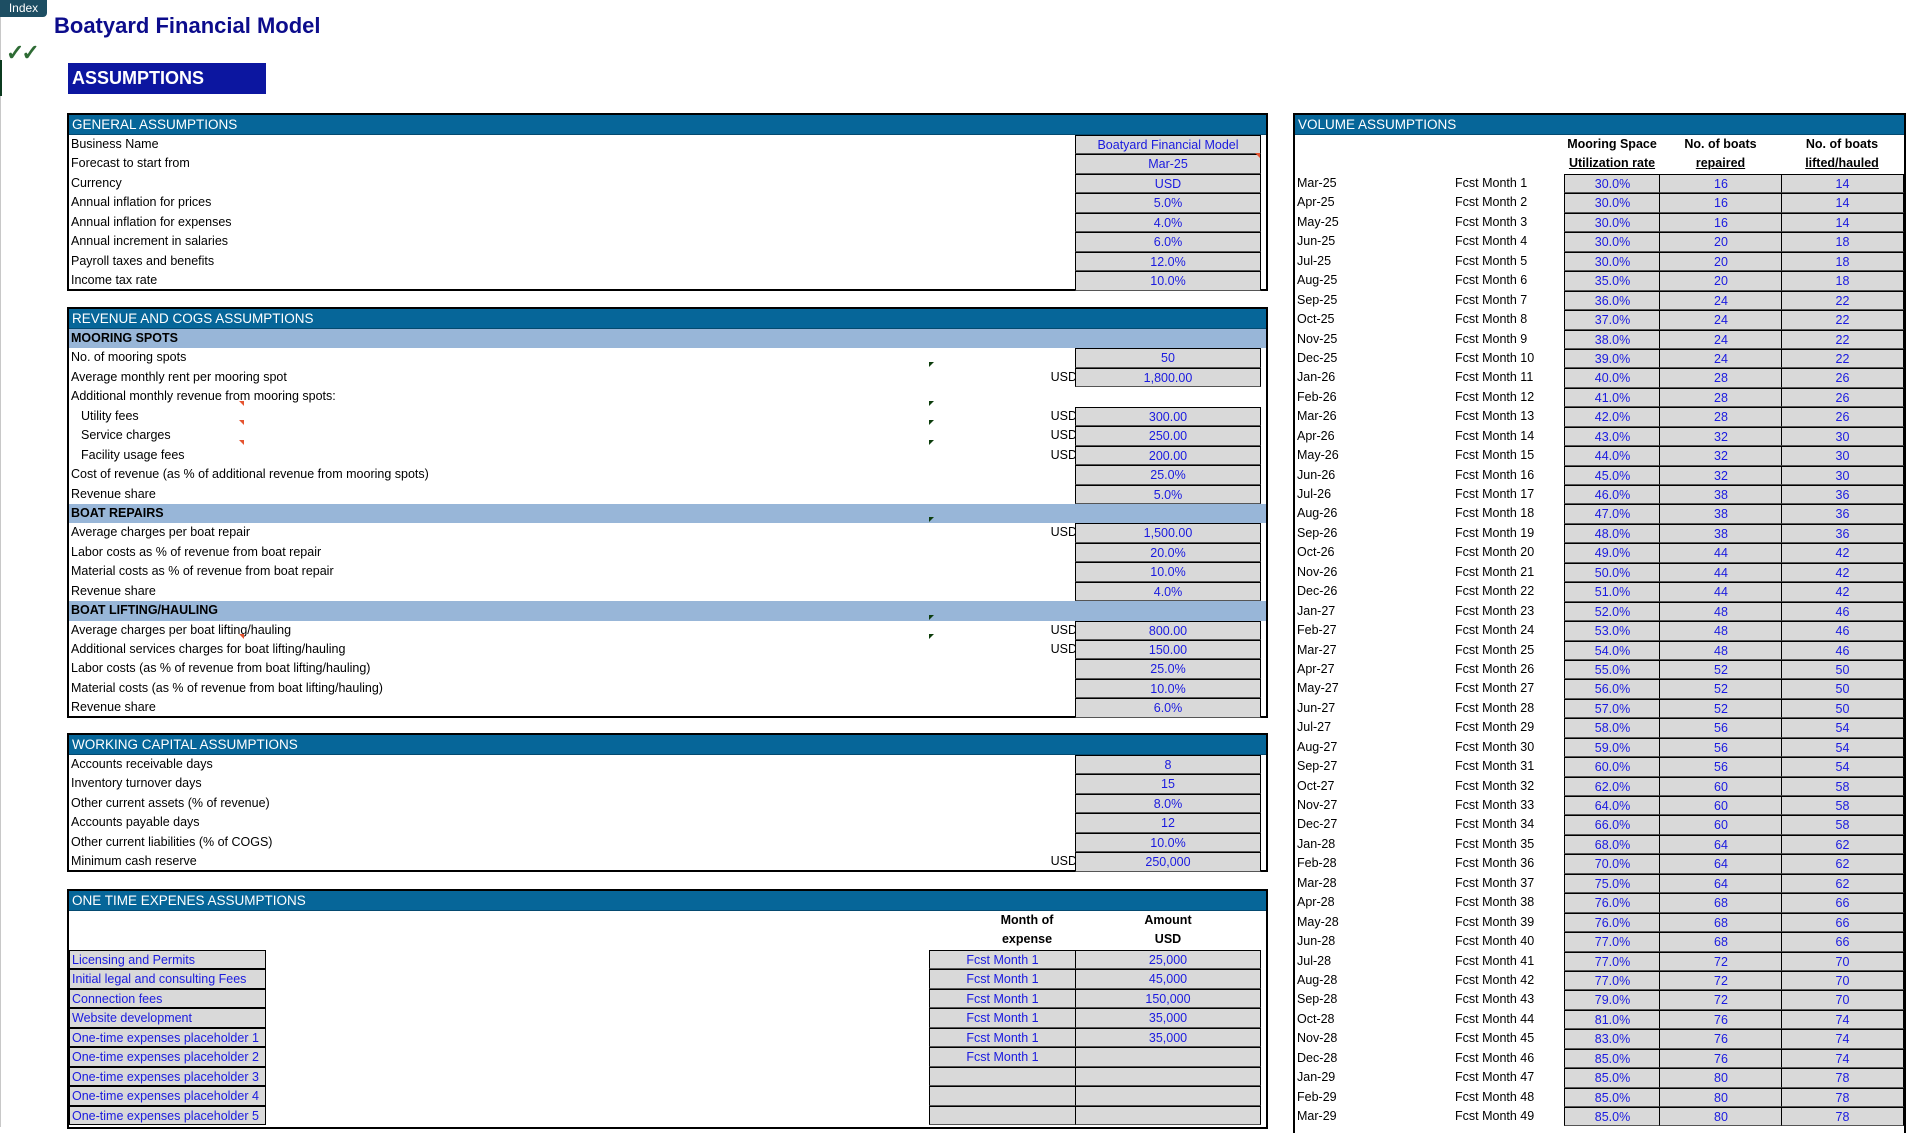  What do you see at coordinates (1721, 942) in the screenshot?
I see `boats-repaired-input: 68` at bounding box center [1721, 942].